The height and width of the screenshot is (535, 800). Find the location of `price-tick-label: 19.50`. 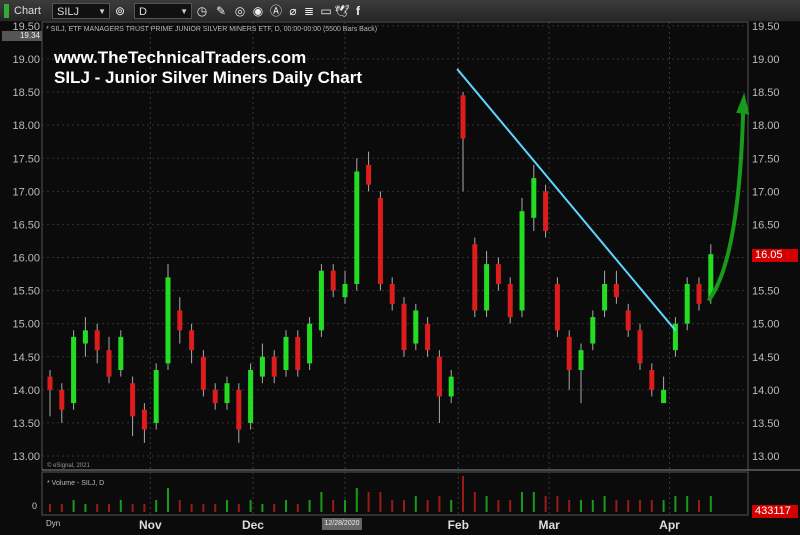

price-tick-label: 19.50 is located at coordinates (766, 27).